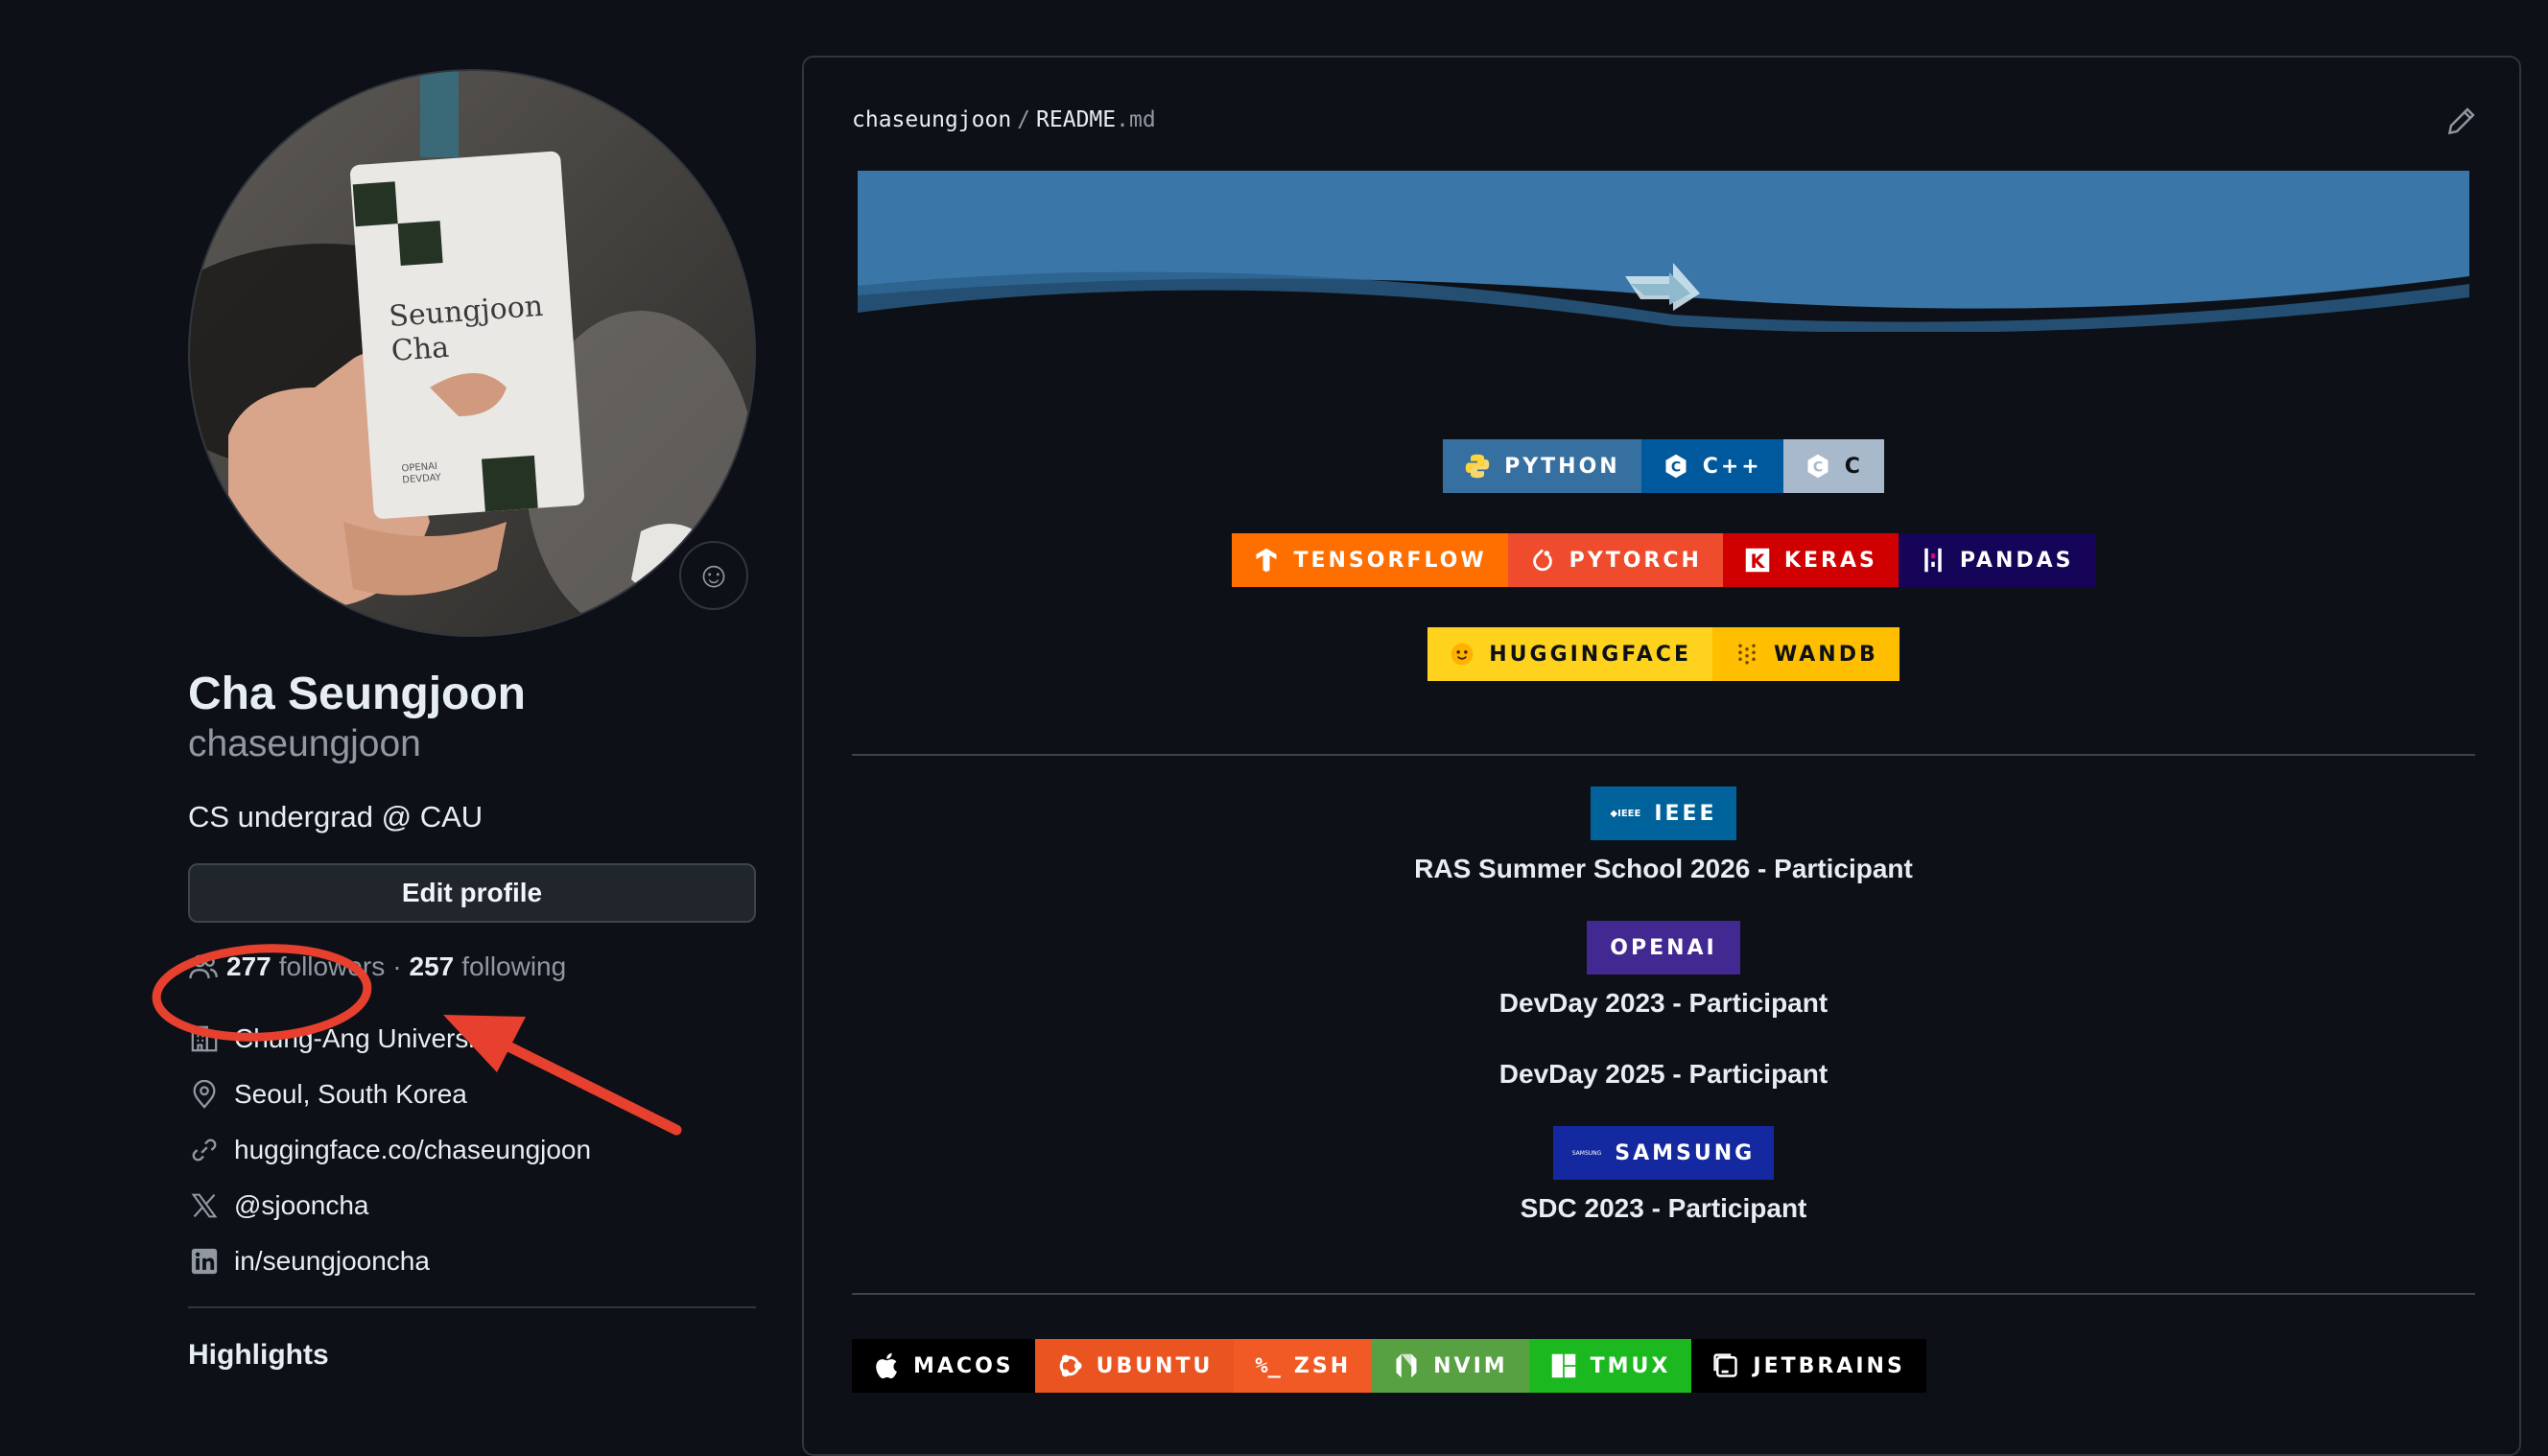  I want to click on badge-pandas: PANDAS, so click(1996, 560).